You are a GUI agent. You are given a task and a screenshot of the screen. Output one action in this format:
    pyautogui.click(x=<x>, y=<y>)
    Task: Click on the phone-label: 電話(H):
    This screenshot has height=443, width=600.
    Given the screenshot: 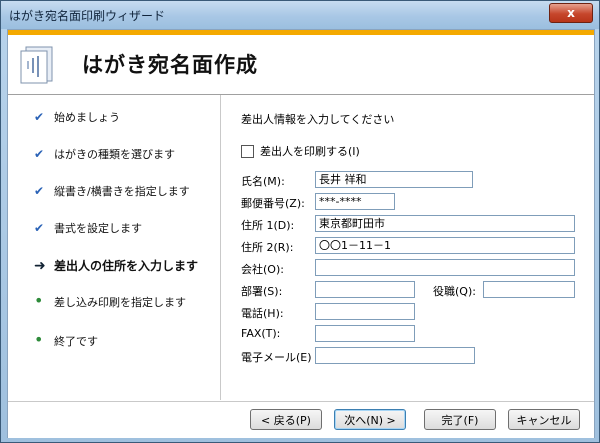 What is the action you would take?
    pyautogui.click(x=262, y=313)
    